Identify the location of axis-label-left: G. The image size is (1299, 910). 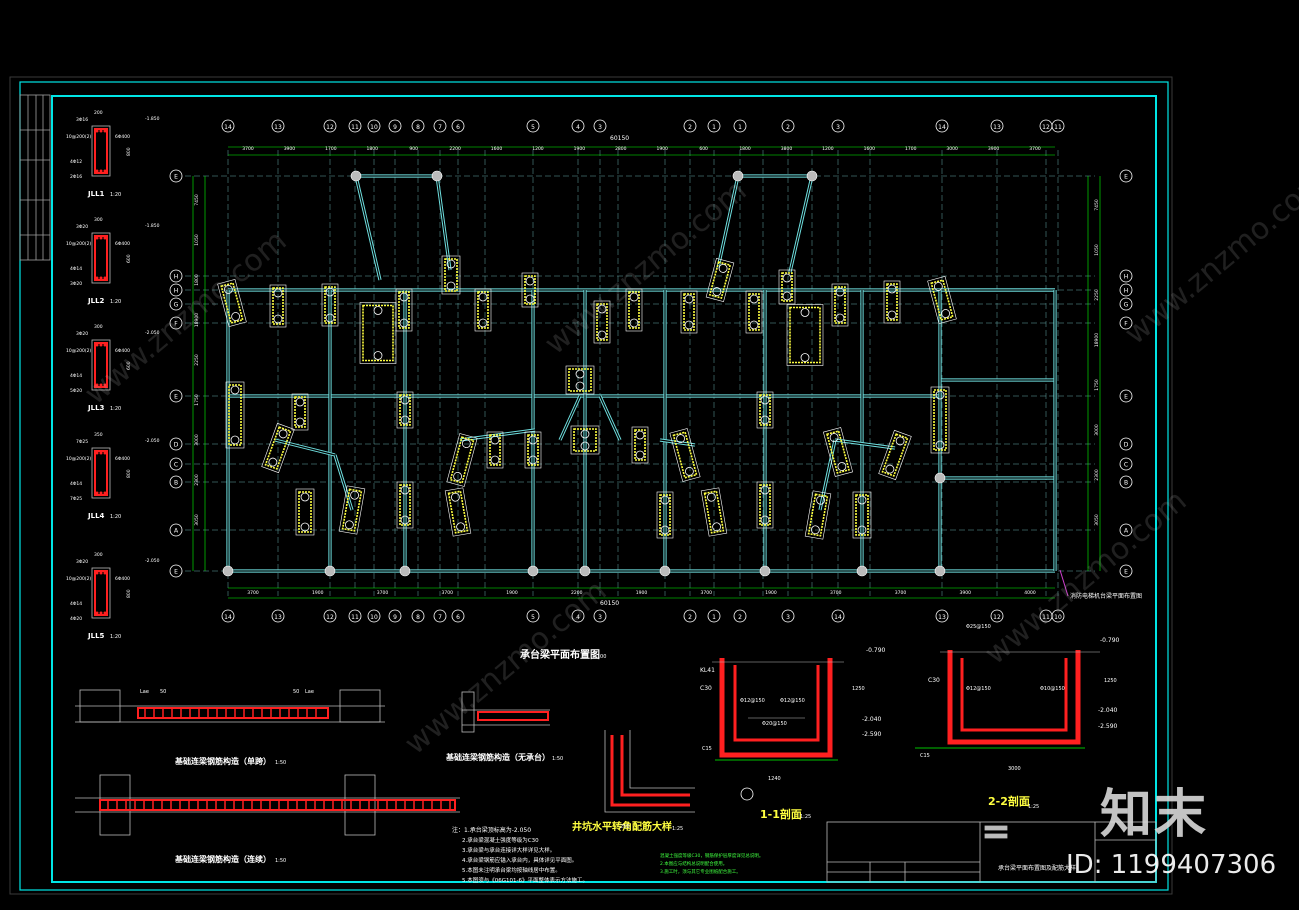
(176, 305).